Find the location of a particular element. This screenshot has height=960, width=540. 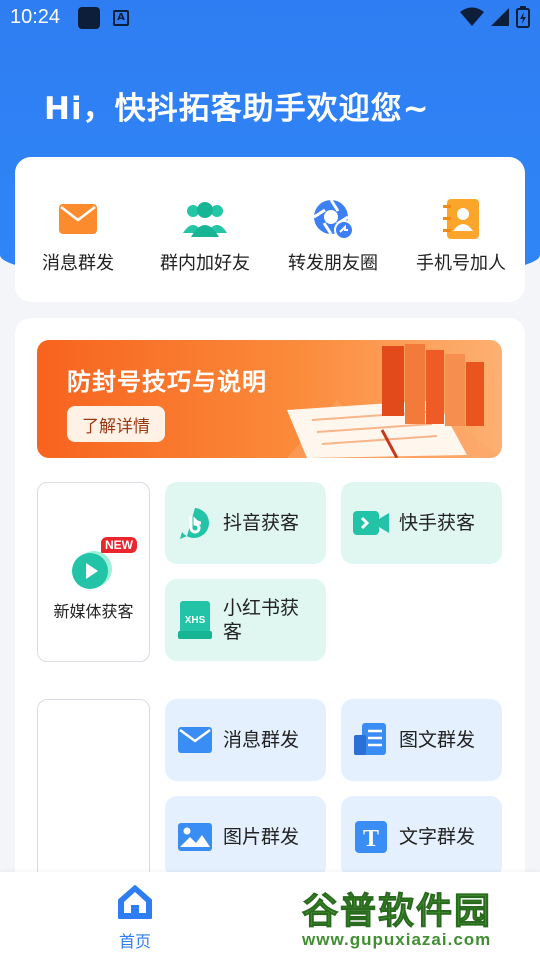

status-indicators is located at coordinates (495, 17).